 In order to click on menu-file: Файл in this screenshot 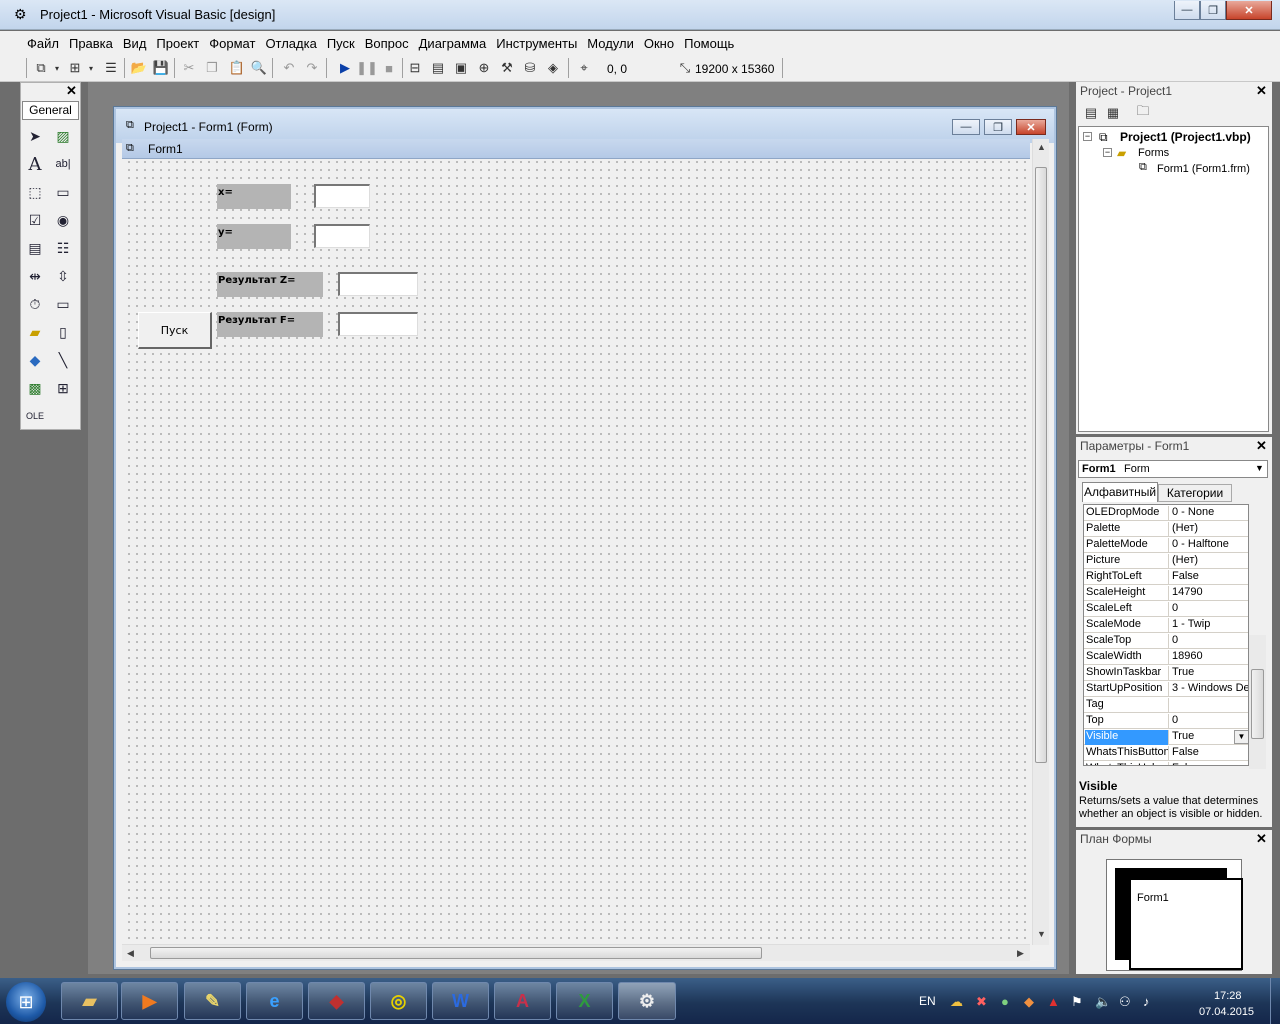, I will do `click(43, 43)`.